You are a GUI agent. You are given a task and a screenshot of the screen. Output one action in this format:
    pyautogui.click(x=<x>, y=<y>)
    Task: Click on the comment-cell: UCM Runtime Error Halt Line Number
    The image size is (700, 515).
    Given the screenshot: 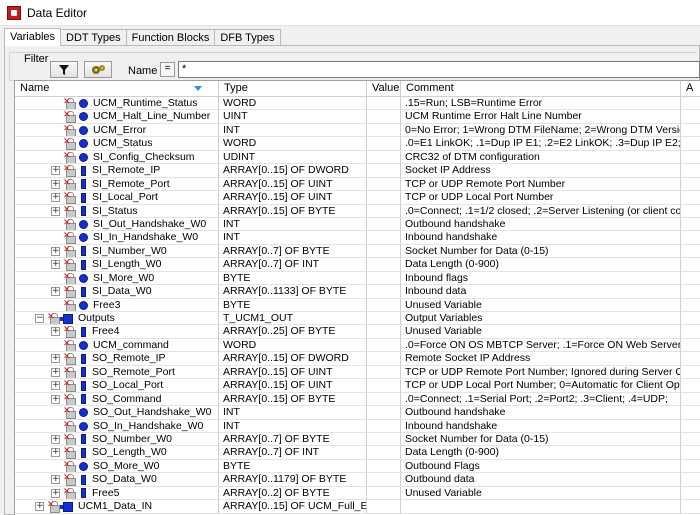 What is the action you would take?
    pyautogui.click(x=541, y=117)
    